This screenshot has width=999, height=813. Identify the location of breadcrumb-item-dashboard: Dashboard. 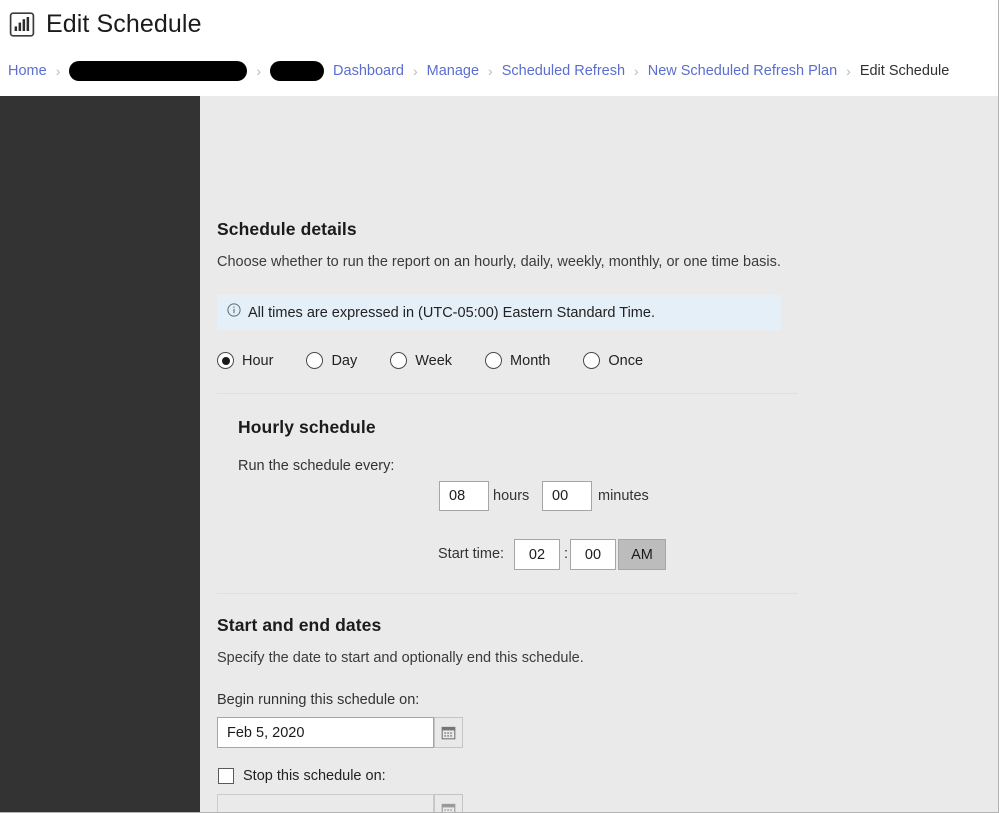
(368, 71).